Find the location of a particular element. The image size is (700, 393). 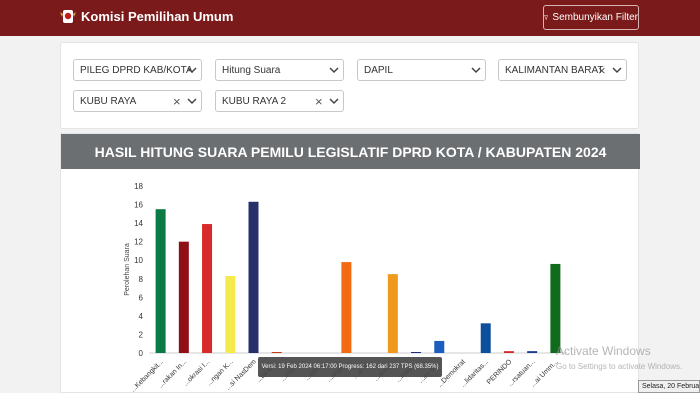

activate-windows-subtitle: Go to Settings to activate Windows. is located at coordinates (619, 366).